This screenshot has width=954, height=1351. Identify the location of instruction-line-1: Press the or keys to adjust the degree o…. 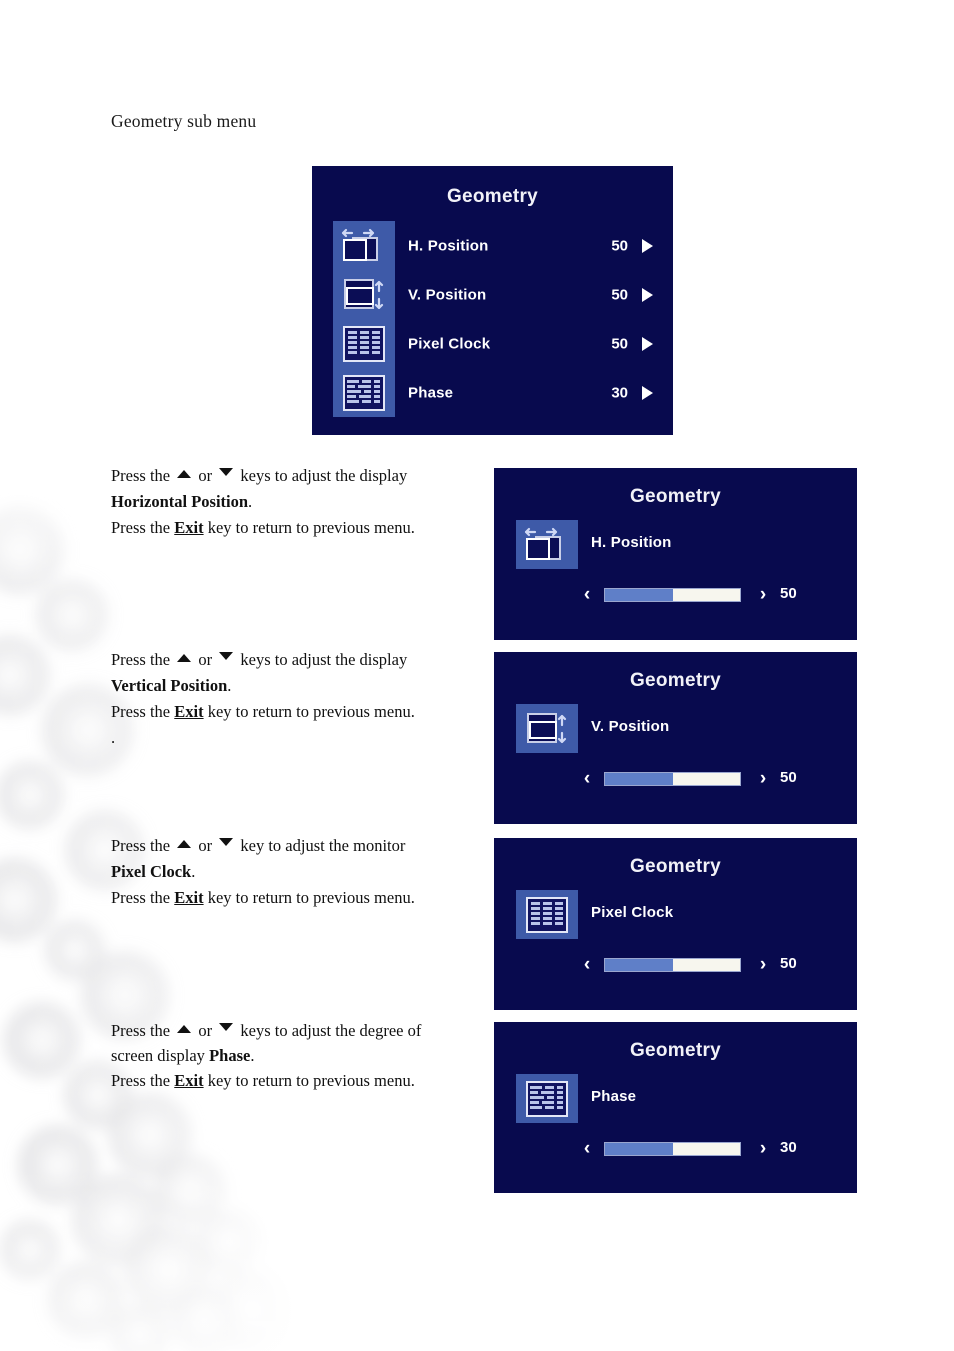
(298, 1030).